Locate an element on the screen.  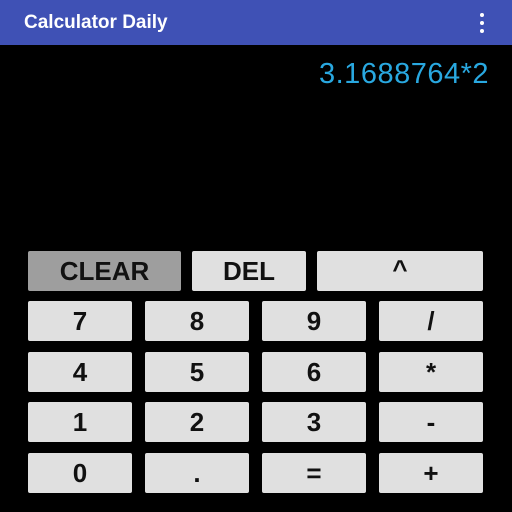
clear-button-label: CLEAR is located at coordinates (104, 271).